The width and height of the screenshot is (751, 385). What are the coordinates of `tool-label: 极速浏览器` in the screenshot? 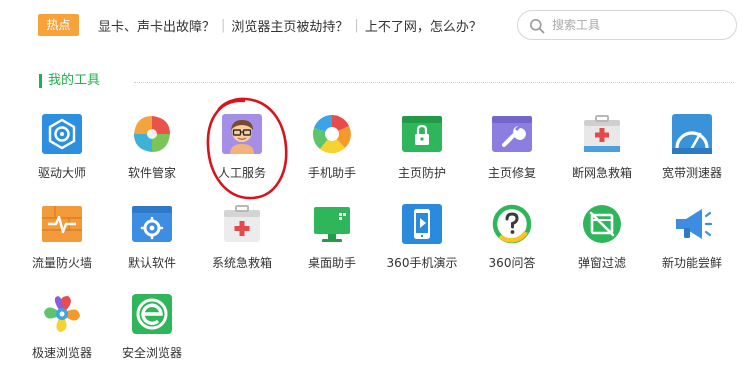 It's located at (61, 353).